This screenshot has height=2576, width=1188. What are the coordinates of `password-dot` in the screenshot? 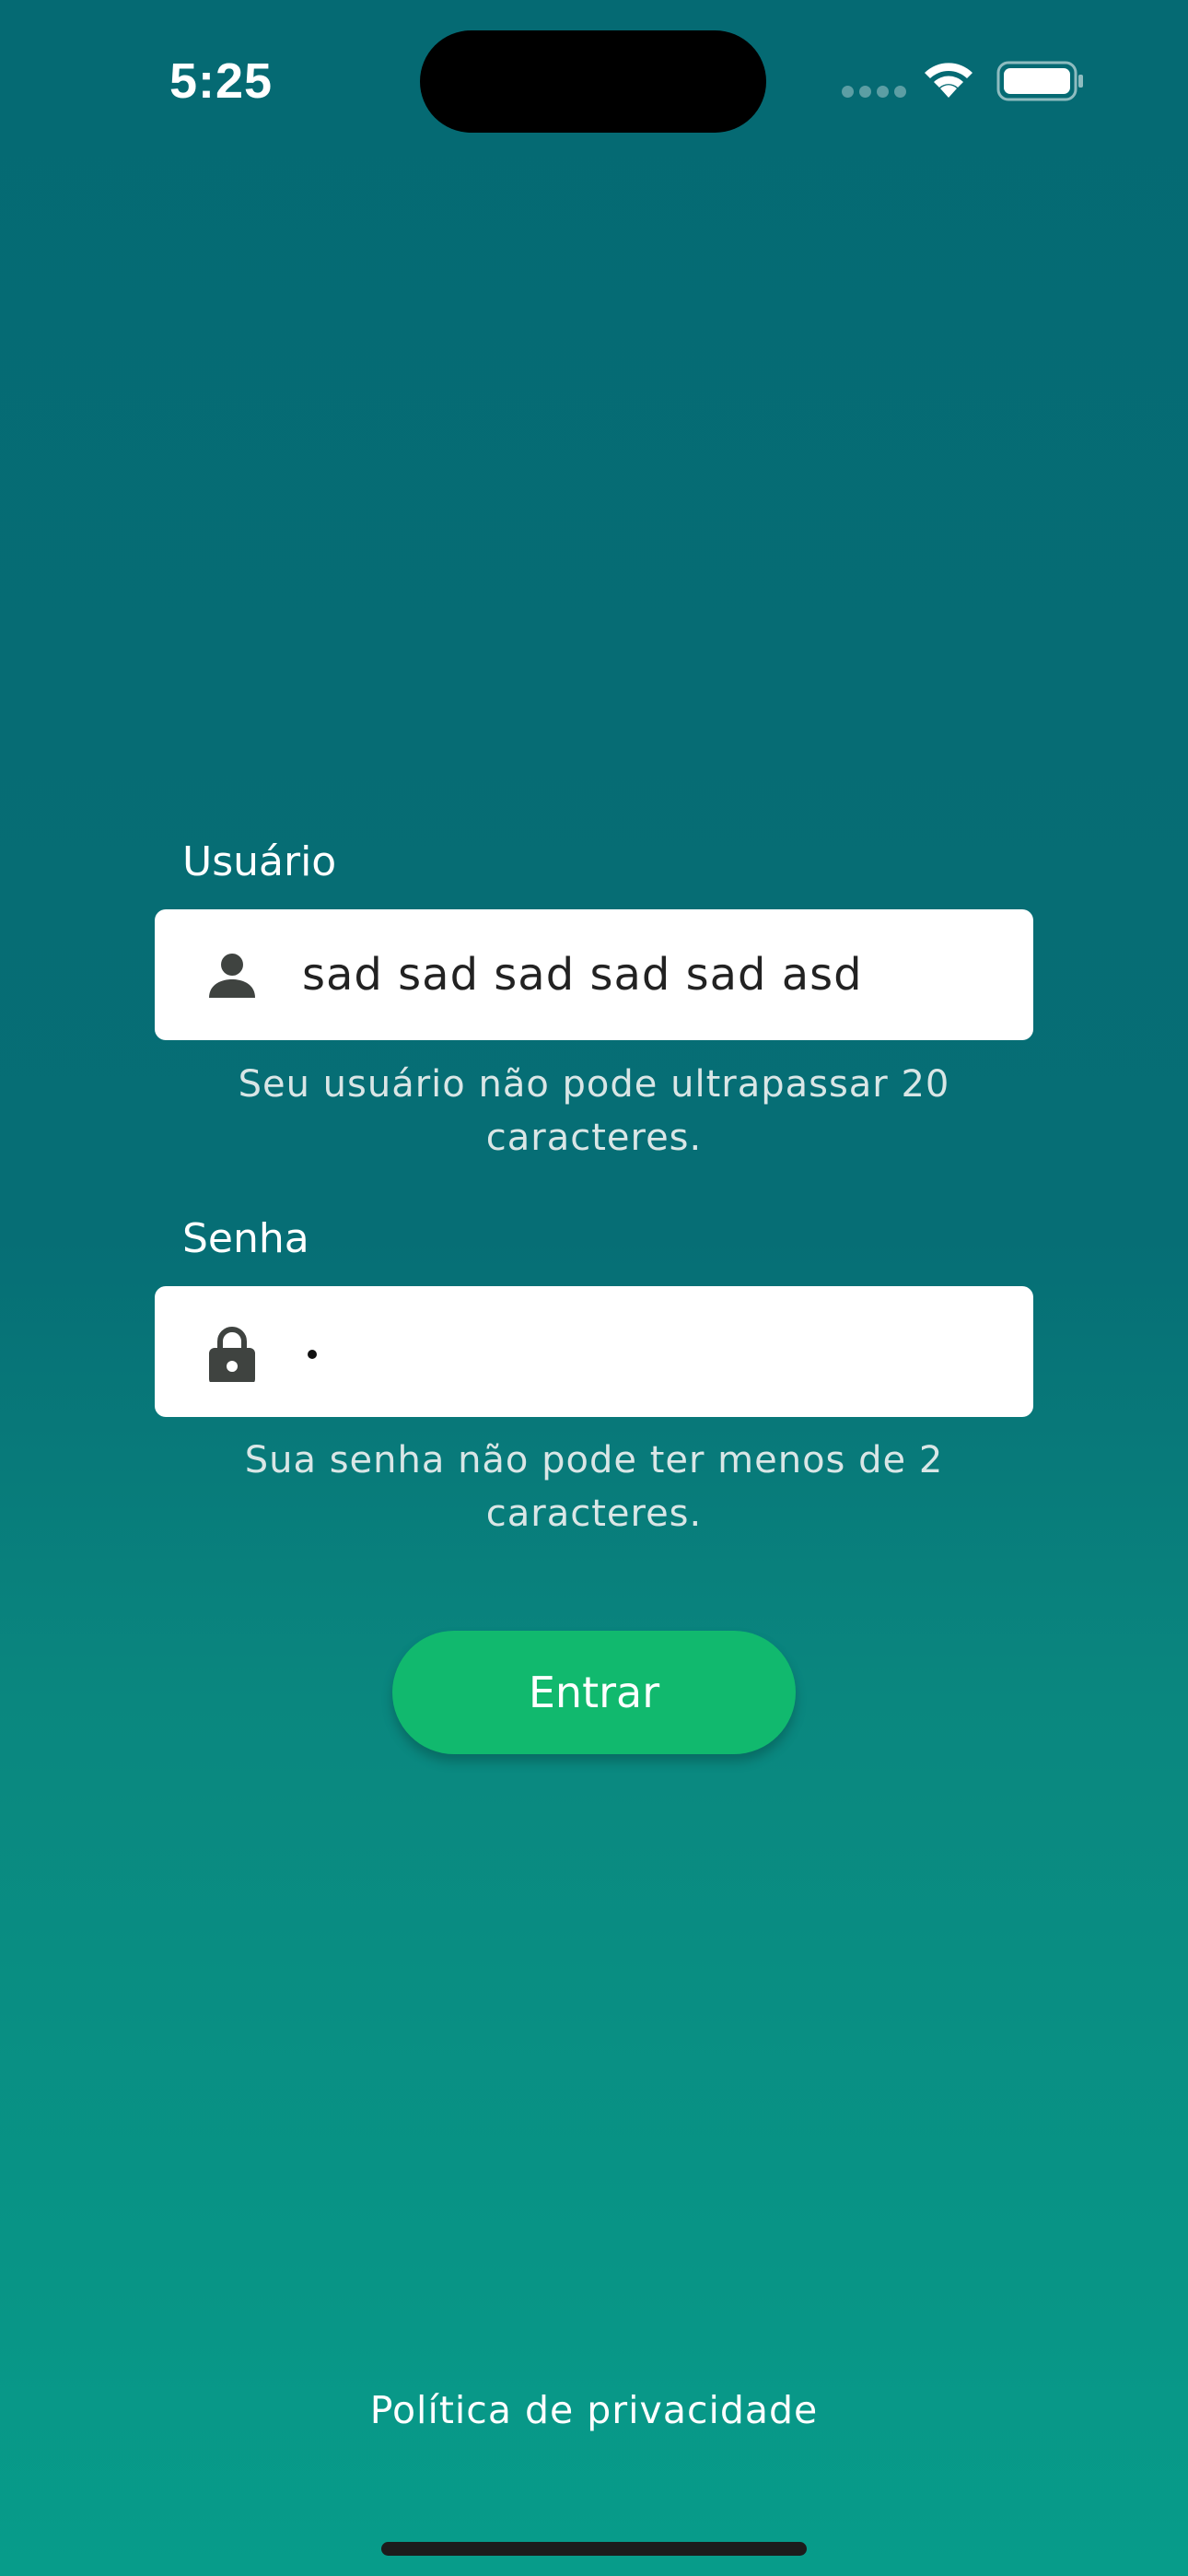 It's located at (312, 1354).